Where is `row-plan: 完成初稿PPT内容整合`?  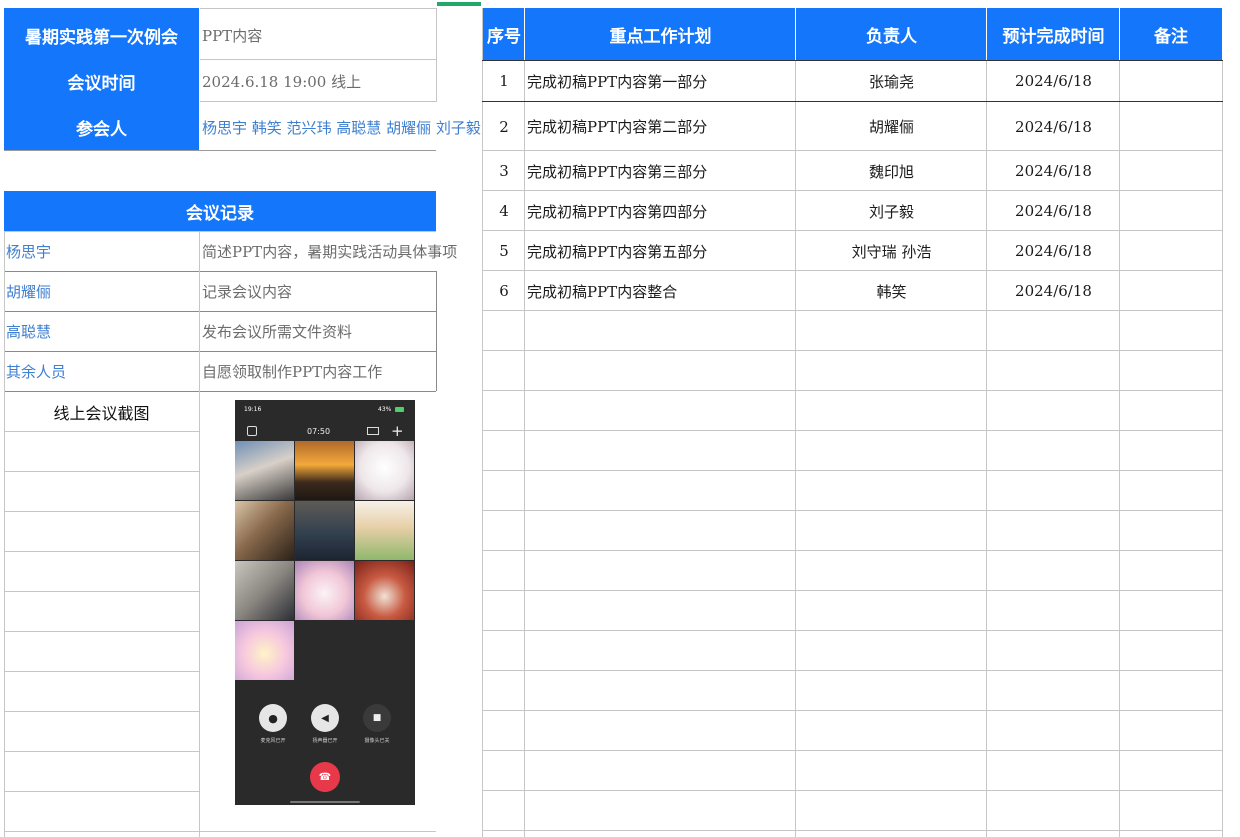
row-plan: 完成初稿PPT内容整合 is located at coordinates (661, 291).